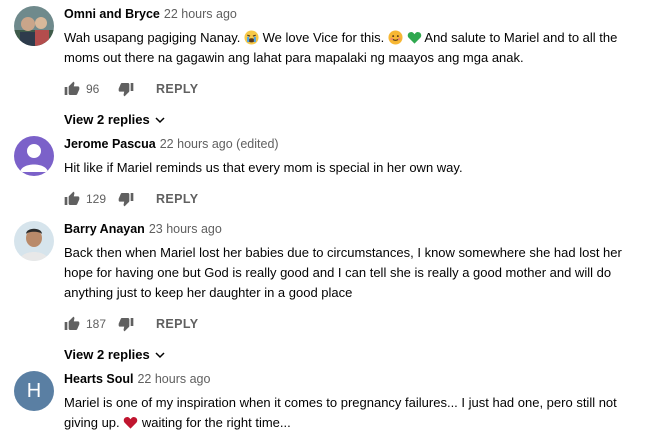 The image size is (660, 433). Describe the element at coordinates (357, 229) in the screenshot. I see `comment-header: Barry Anayan 23 hours ago` at that location.